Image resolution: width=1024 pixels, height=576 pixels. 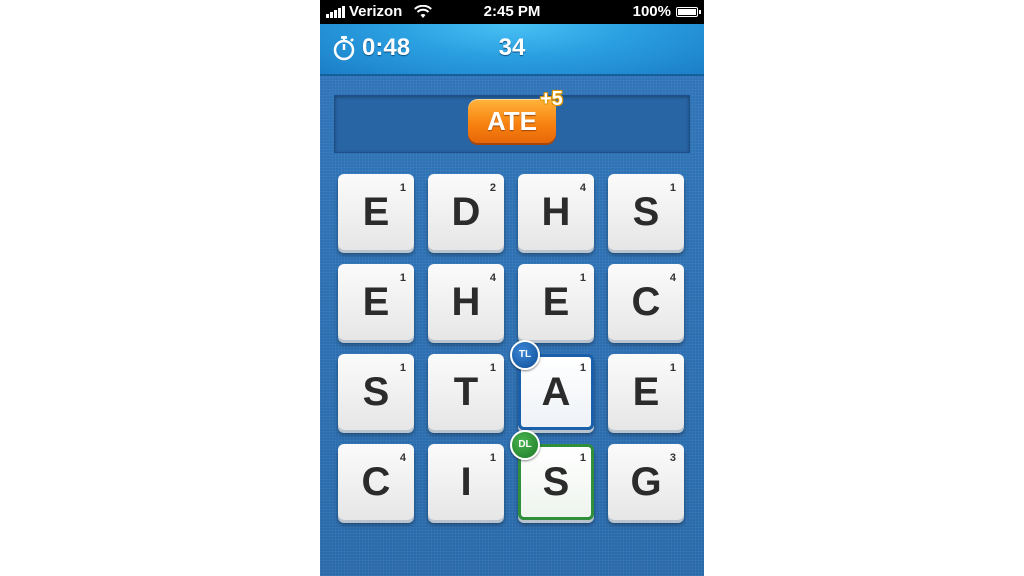 I want to click on tile-points: 2, so click(x=492, y=188).